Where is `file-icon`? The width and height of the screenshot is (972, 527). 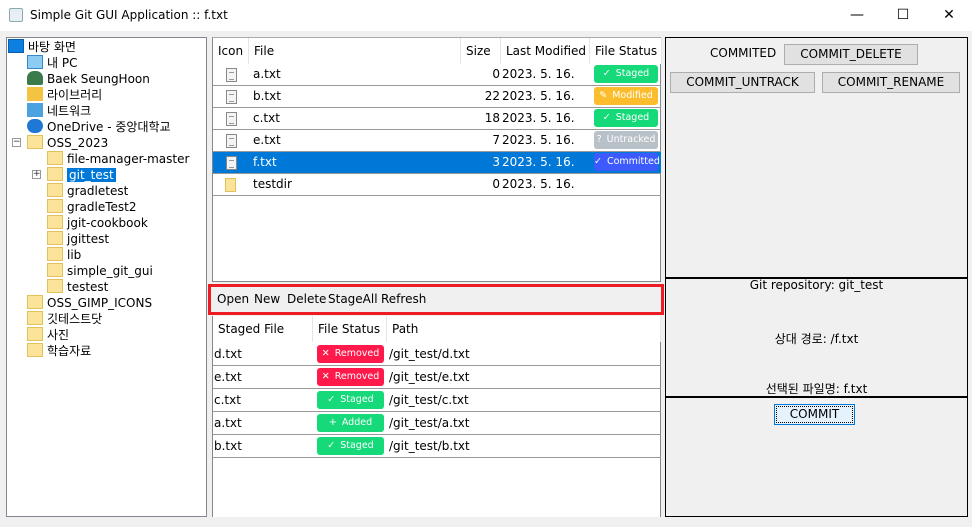 file-icon is located at coordinates (231, 119).